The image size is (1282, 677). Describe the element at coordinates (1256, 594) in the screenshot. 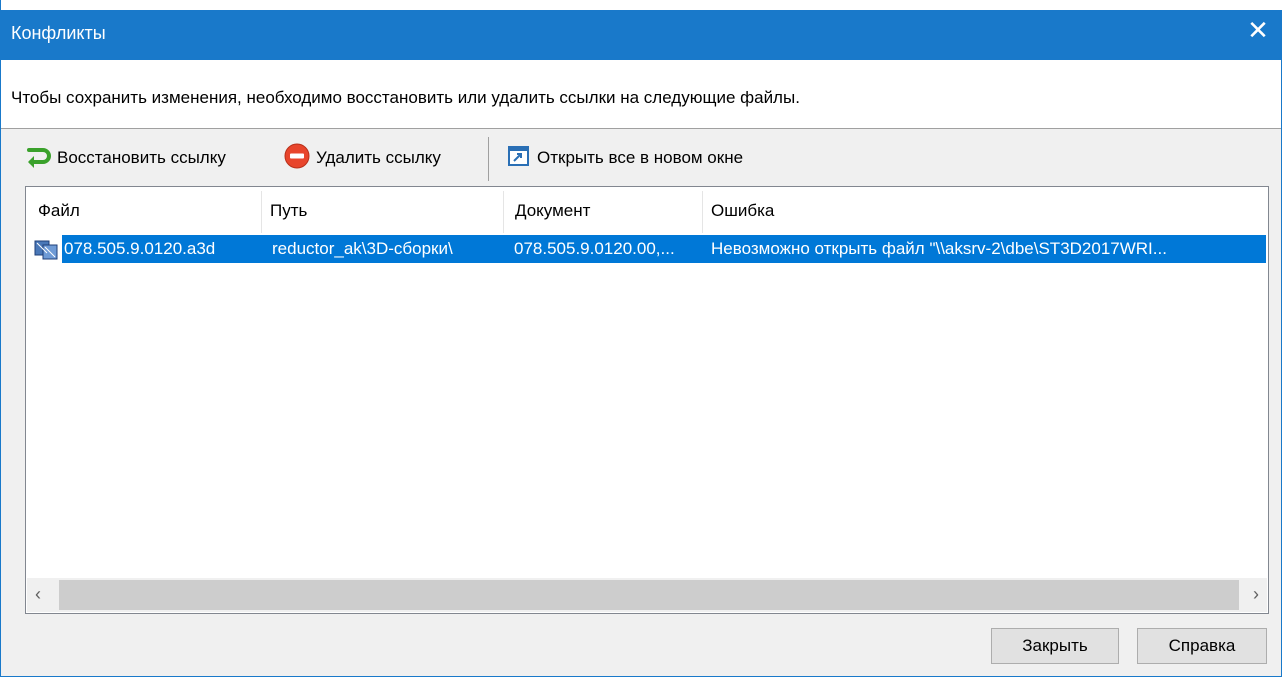

I see `scroll-right-icon: ›` at that location.